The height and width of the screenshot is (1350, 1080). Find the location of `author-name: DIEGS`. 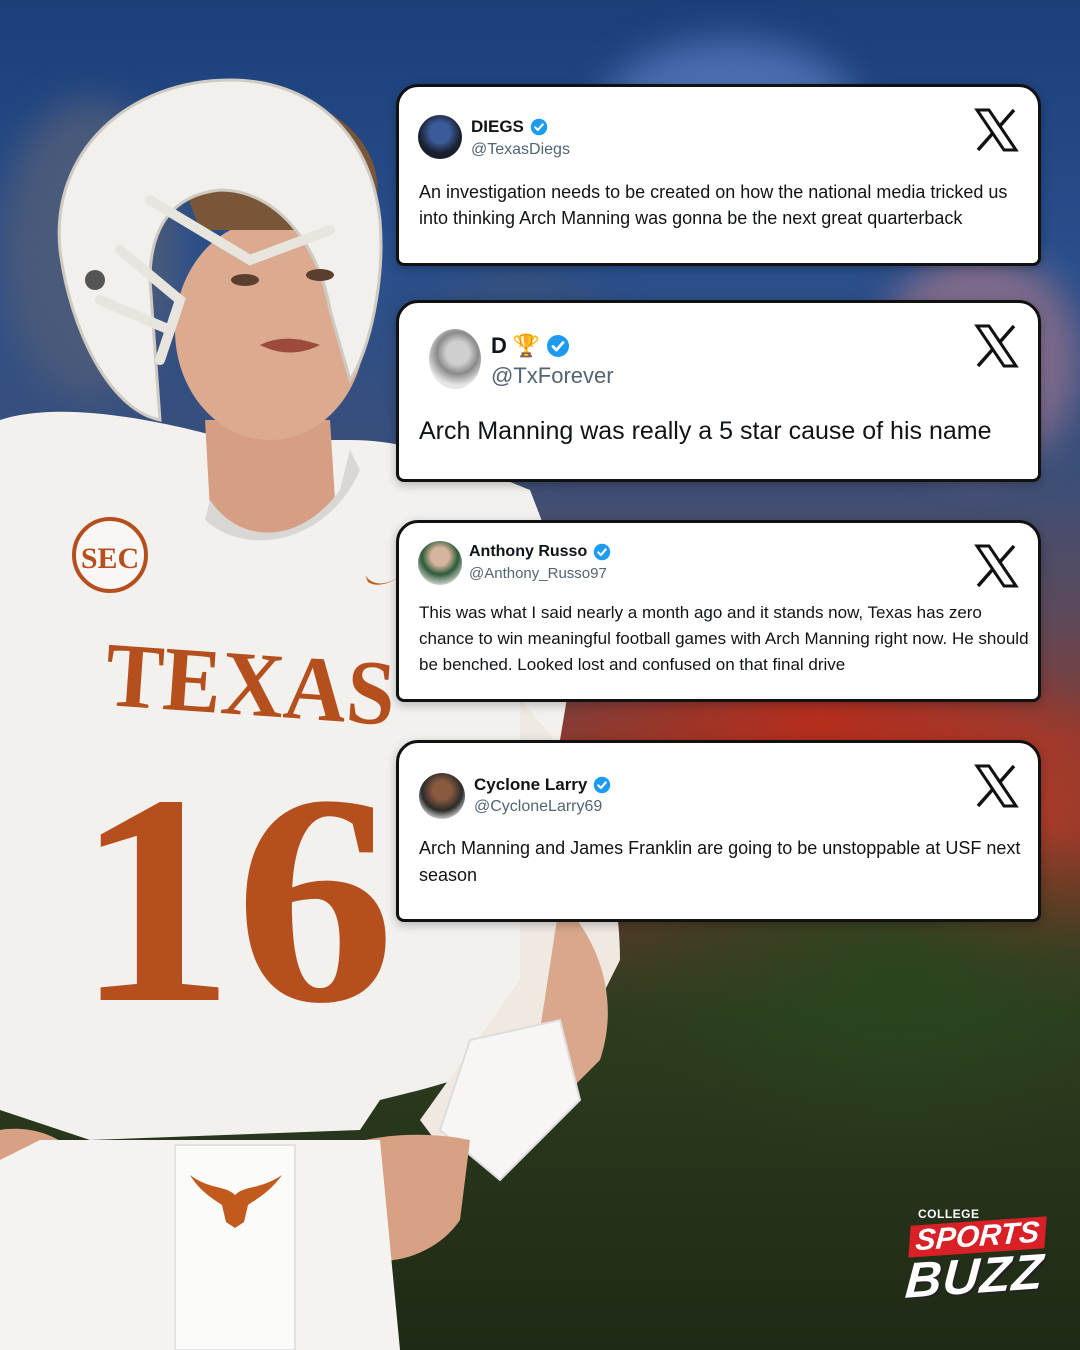

author-name: DIEGS is located at coordinates (497, 126).